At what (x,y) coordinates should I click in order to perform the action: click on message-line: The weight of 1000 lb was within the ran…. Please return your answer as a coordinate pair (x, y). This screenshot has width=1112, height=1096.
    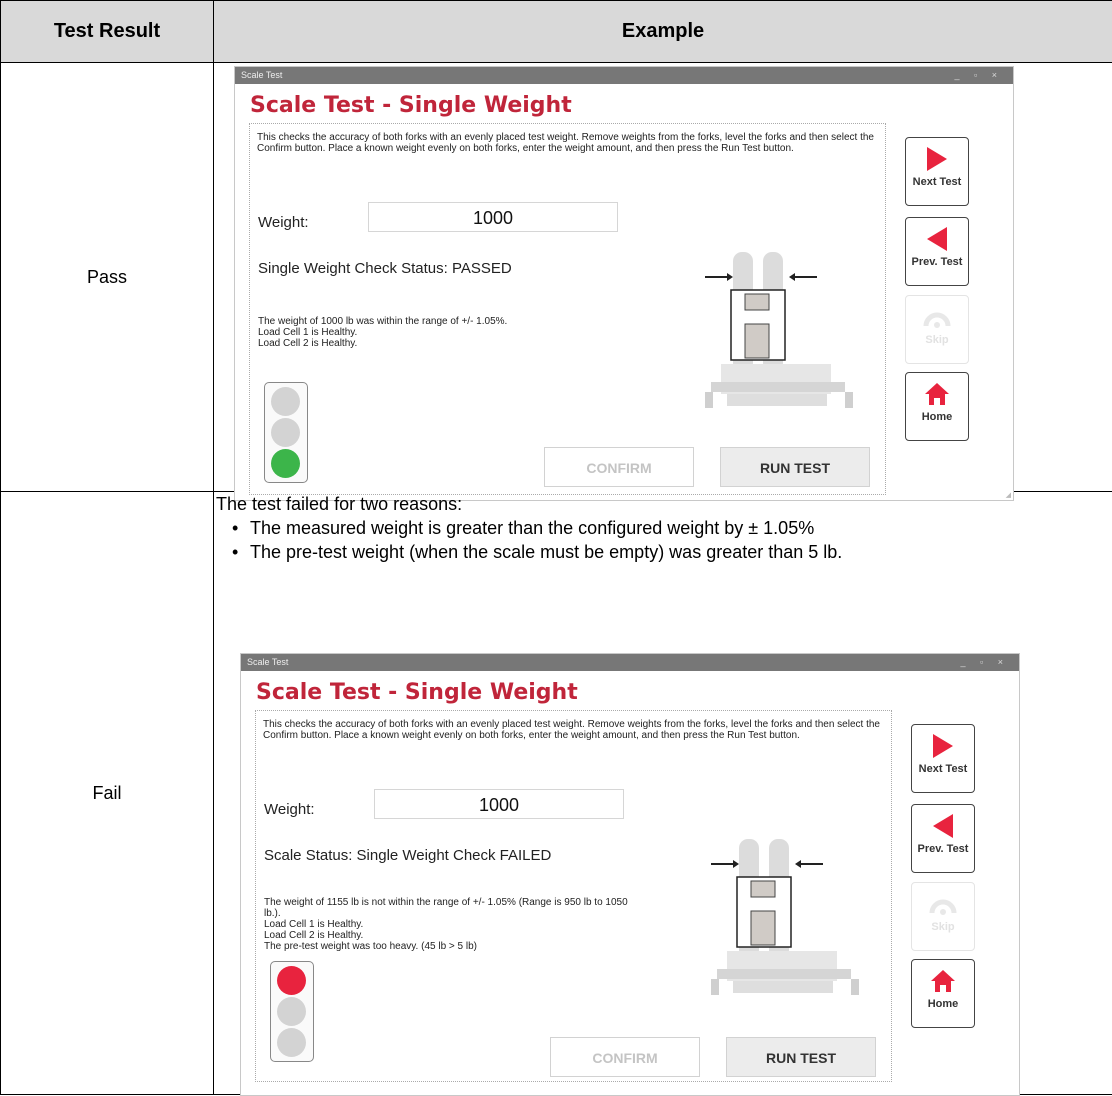
    Looking at the image, I should click on (382, 321).